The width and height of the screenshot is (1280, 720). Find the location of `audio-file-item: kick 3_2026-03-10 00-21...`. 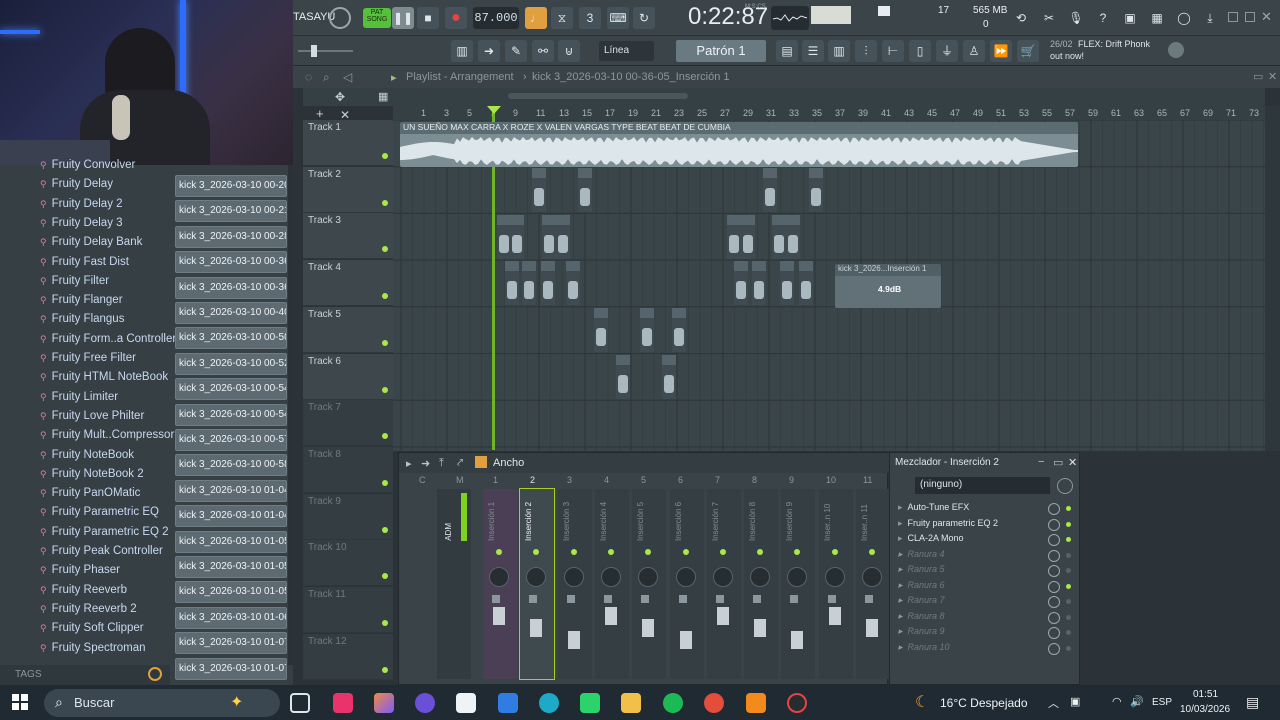

audio-file-item: kick 3_2026-03-10 00-21... is located at coordinates (231, 211).